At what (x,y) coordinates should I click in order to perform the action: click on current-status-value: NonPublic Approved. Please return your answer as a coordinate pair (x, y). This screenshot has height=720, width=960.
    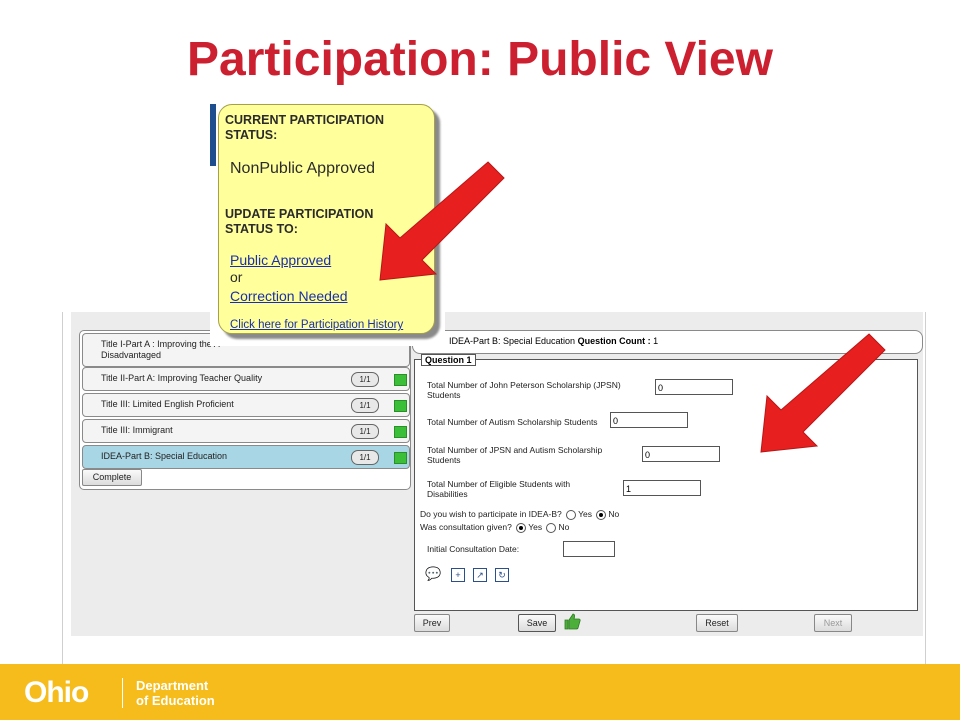
    Looking at the image, I should click on (302, 168).